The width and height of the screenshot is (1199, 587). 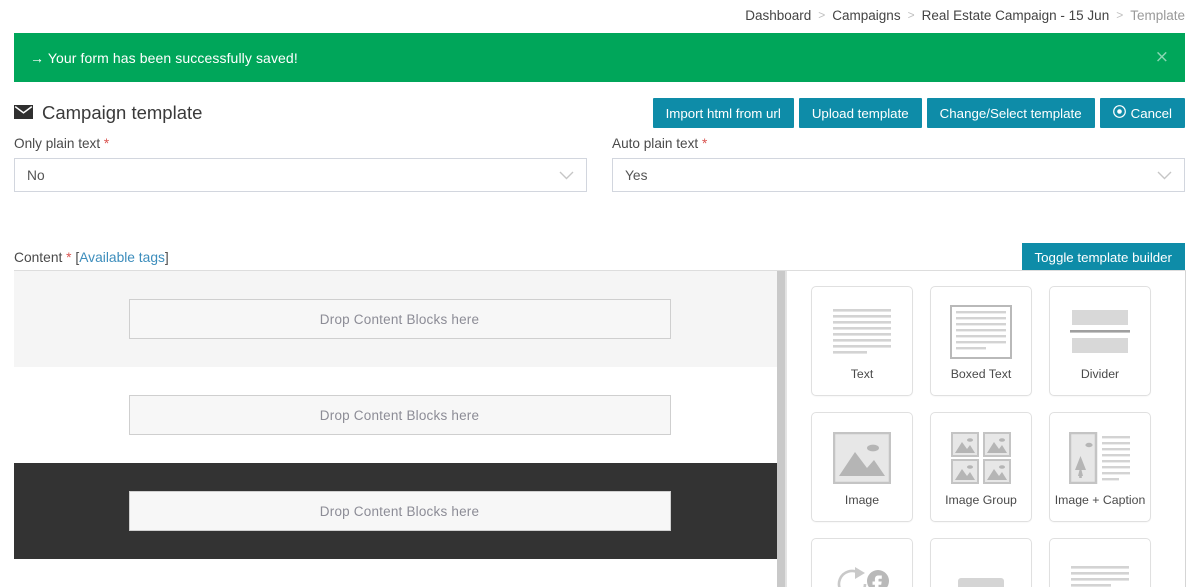 I want to click on cancel-button: Cancel, so click(x=1142, y=113).